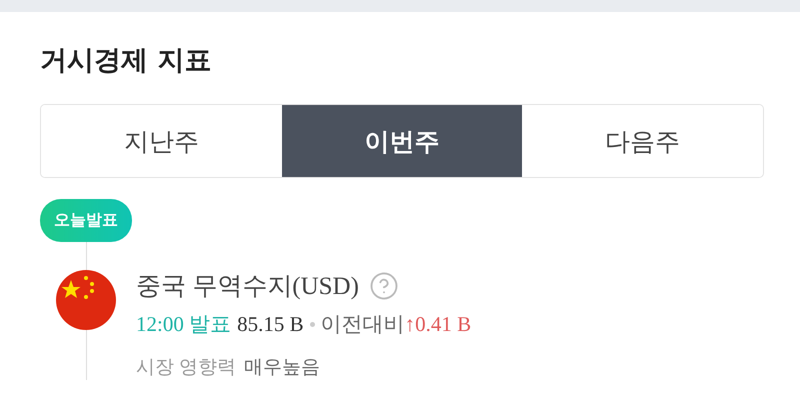  I want to click on compare-label: 이전대비, so click(362, 324).